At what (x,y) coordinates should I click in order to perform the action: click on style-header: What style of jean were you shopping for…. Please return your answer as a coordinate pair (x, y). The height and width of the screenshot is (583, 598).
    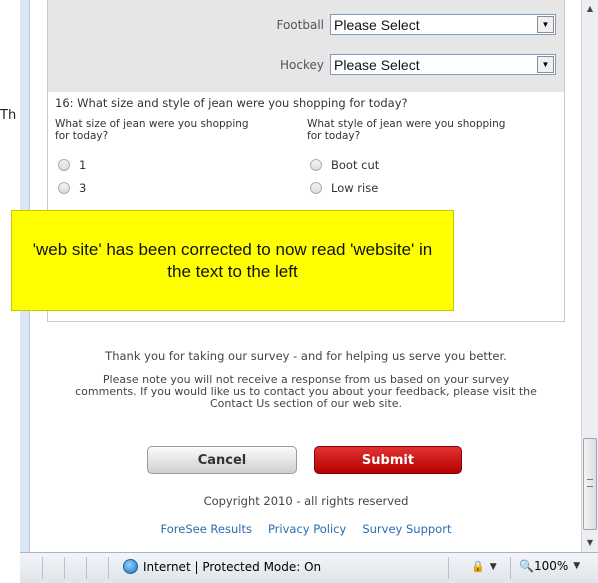
    Looking at the image, I should click on (406, 130).